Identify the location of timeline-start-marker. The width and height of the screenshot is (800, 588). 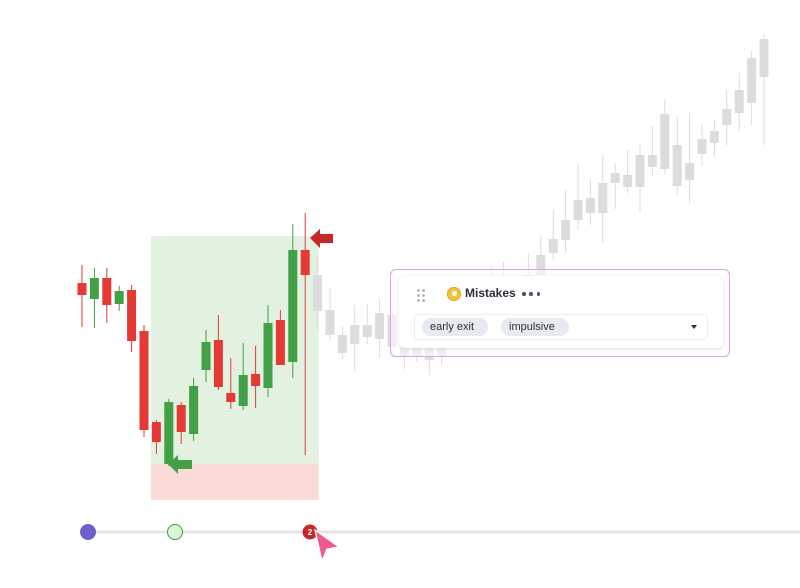
(88, 532).